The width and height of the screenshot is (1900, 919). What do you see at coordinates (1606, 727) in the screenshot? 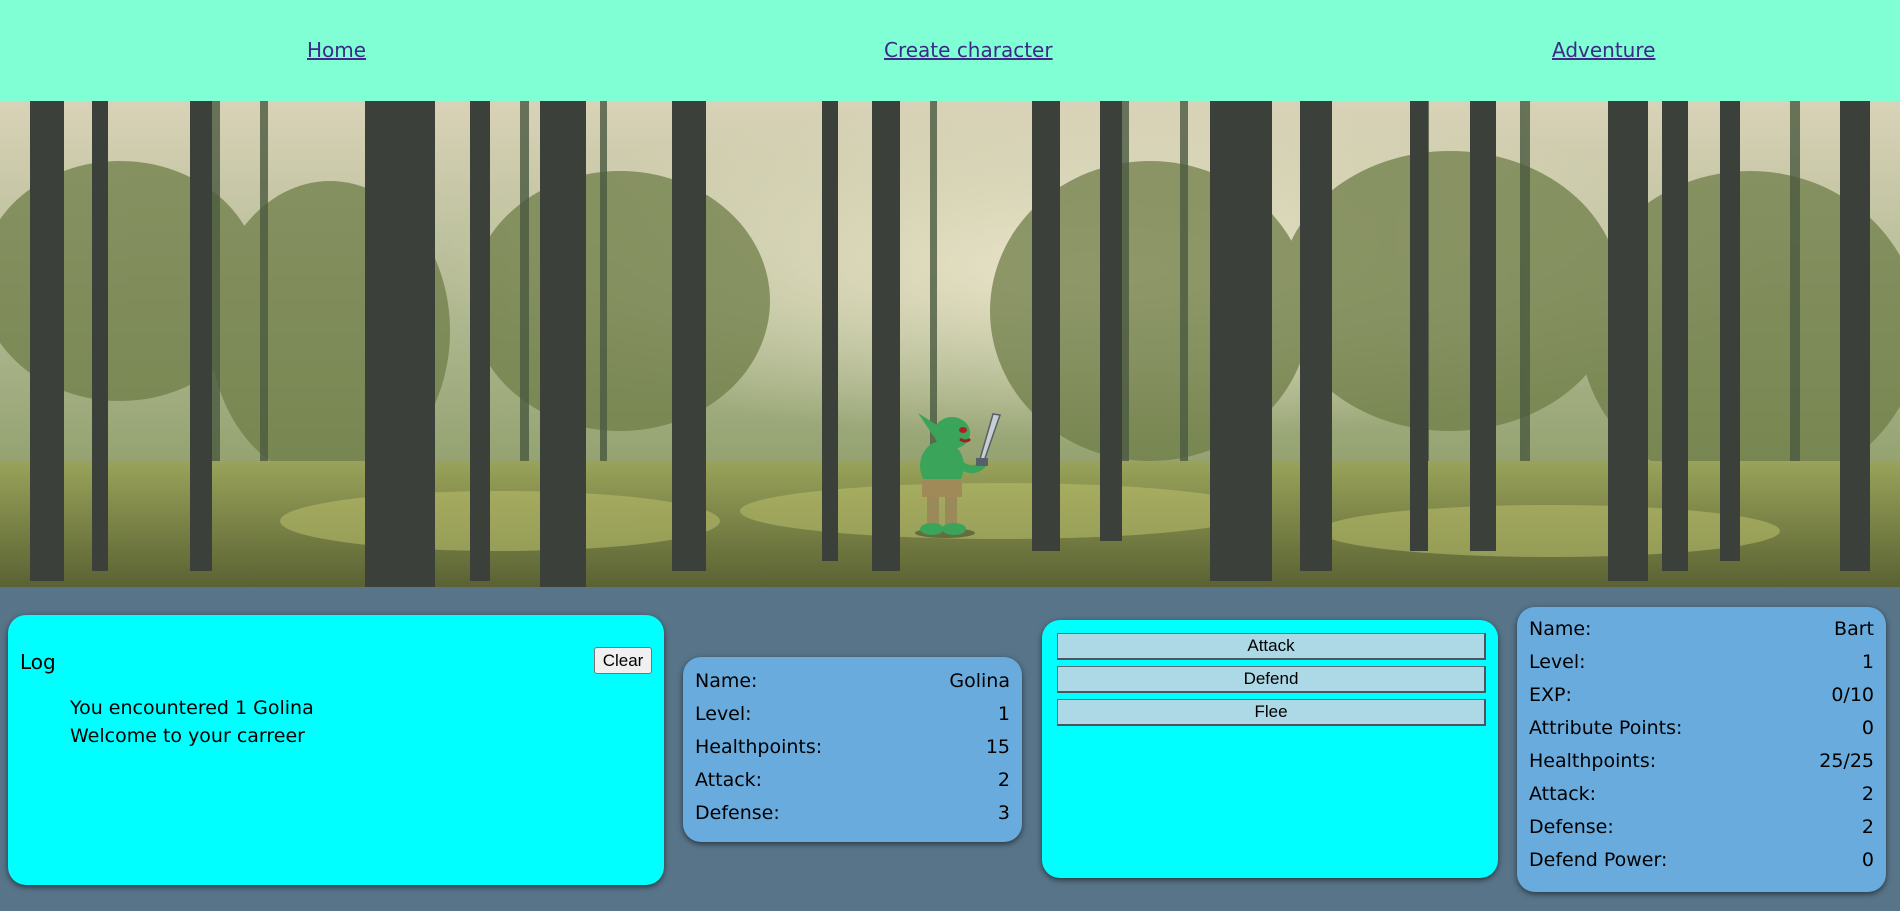
I see `stat-label: Attribute Points:` at bounding box center [1606, 727].